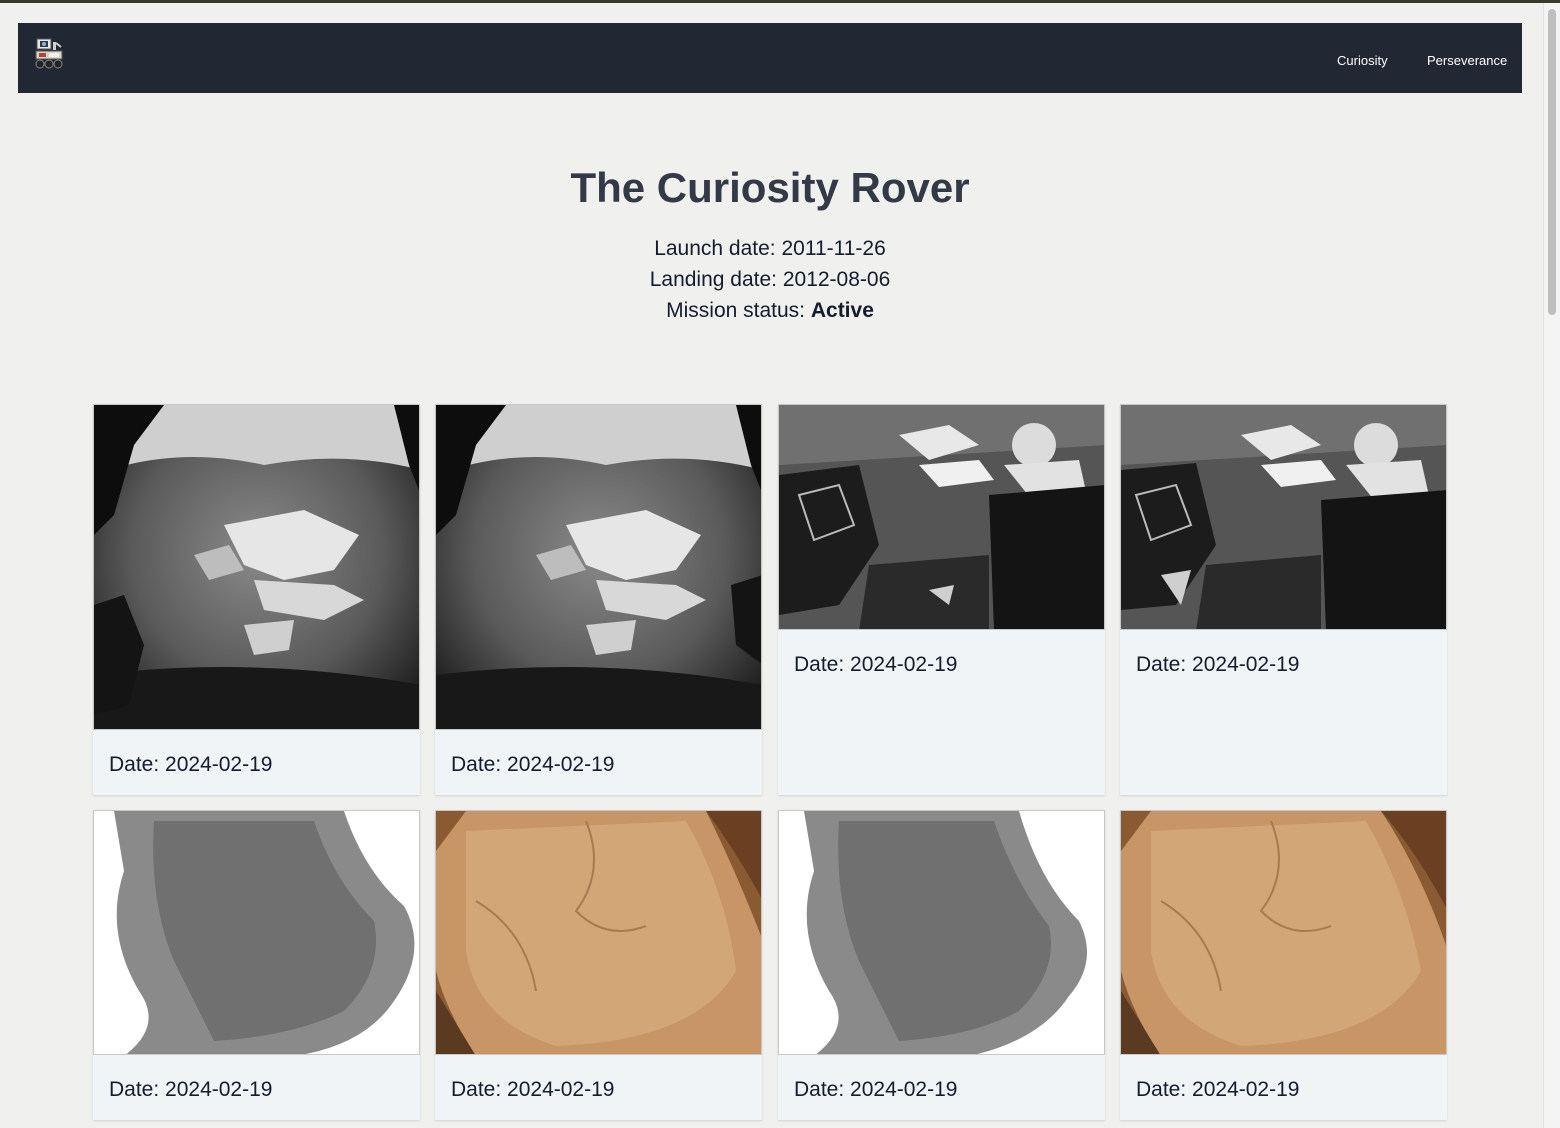 This screenshot has height=1128, width=1560. What do you see at coordinates (718, 248) in the screenshot?
I see `launch-date-label: Launch date:` at bounding box center [718, 248].